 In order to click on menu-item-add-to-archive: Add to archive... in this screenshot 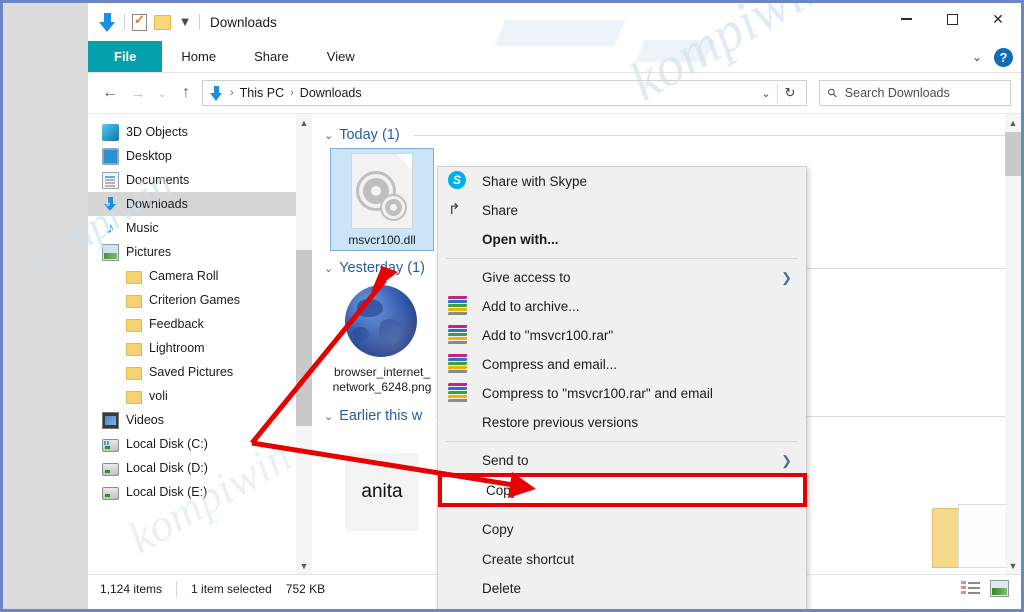, I will do `click(622, 306)`.